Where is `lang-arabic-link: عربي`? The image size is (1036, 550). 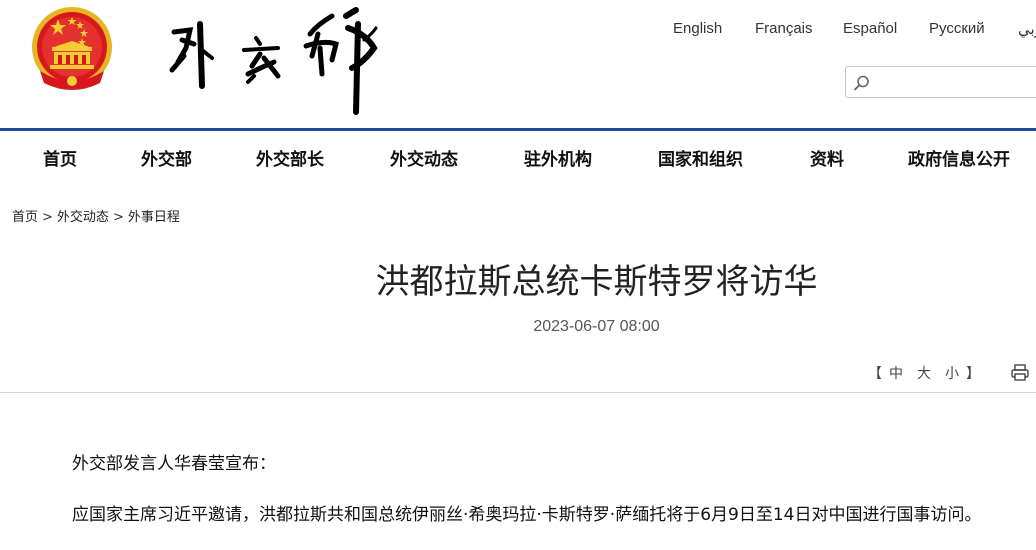
lang-arabic-link: عربي is located at coordinates (1027, 29).